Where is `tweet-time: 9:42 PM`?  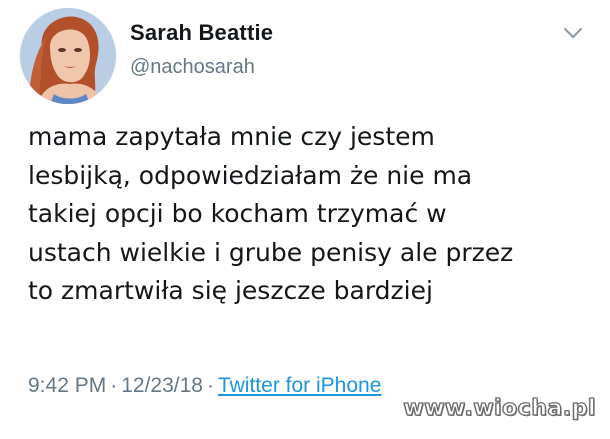
tweet-time: 9:42 PM is located at coordinates (67, 385).